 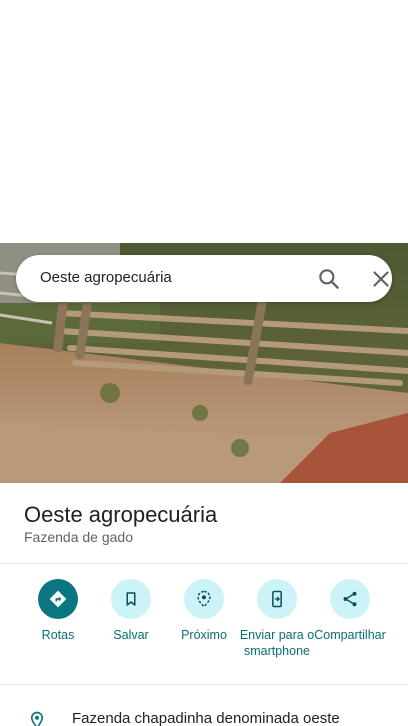 What do you see at coordinates (58, 611) in the screenshot?
I see `directions-button: Rotas` at bounding box center [58, 611].